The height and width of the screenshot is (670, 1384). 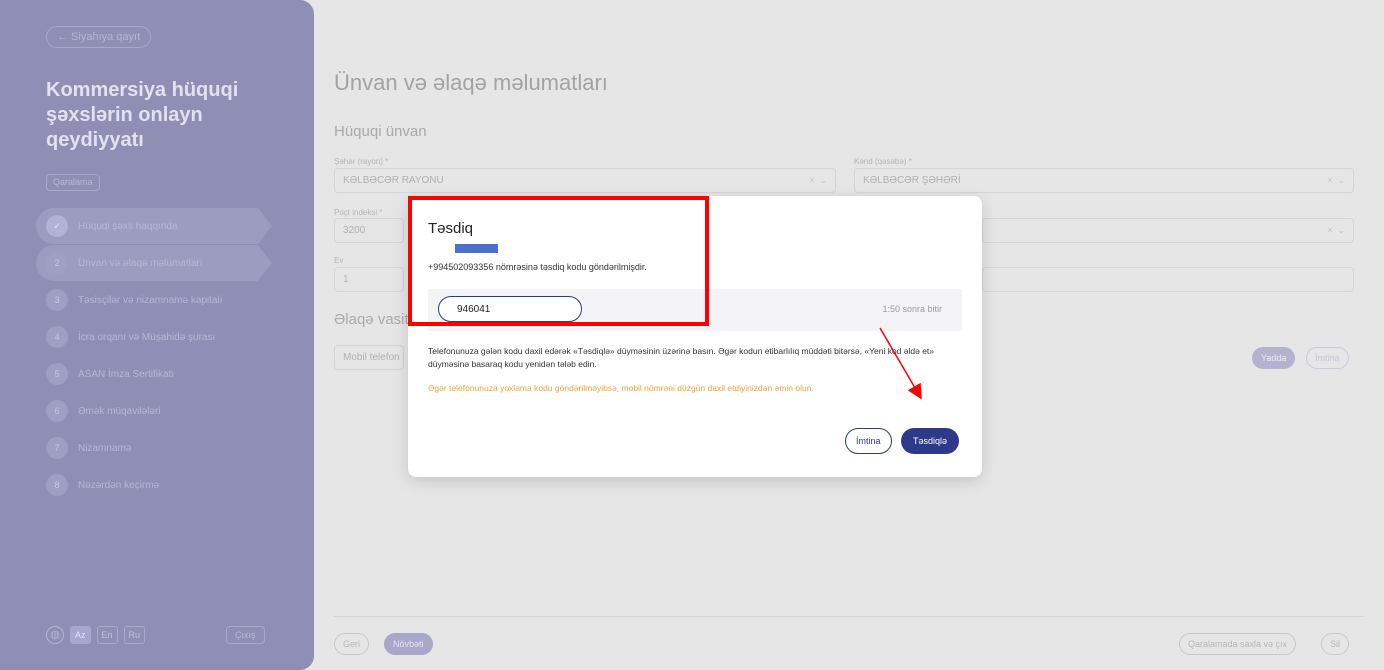 I want to click on village-label: Kənd (qəsəbə) *, so click(x=883, y=161).